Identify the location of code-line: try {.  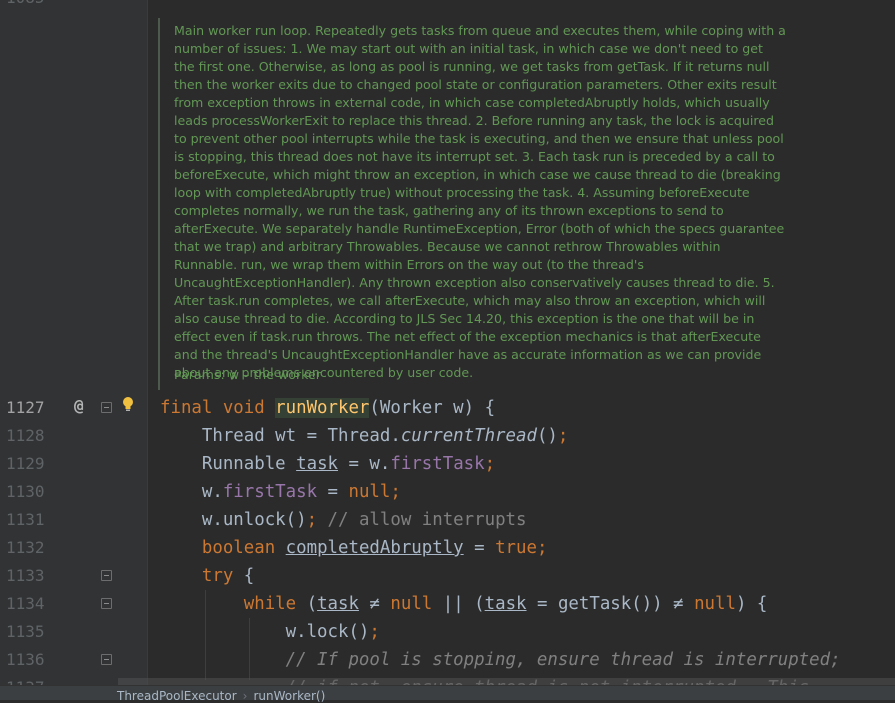
(527, 576).